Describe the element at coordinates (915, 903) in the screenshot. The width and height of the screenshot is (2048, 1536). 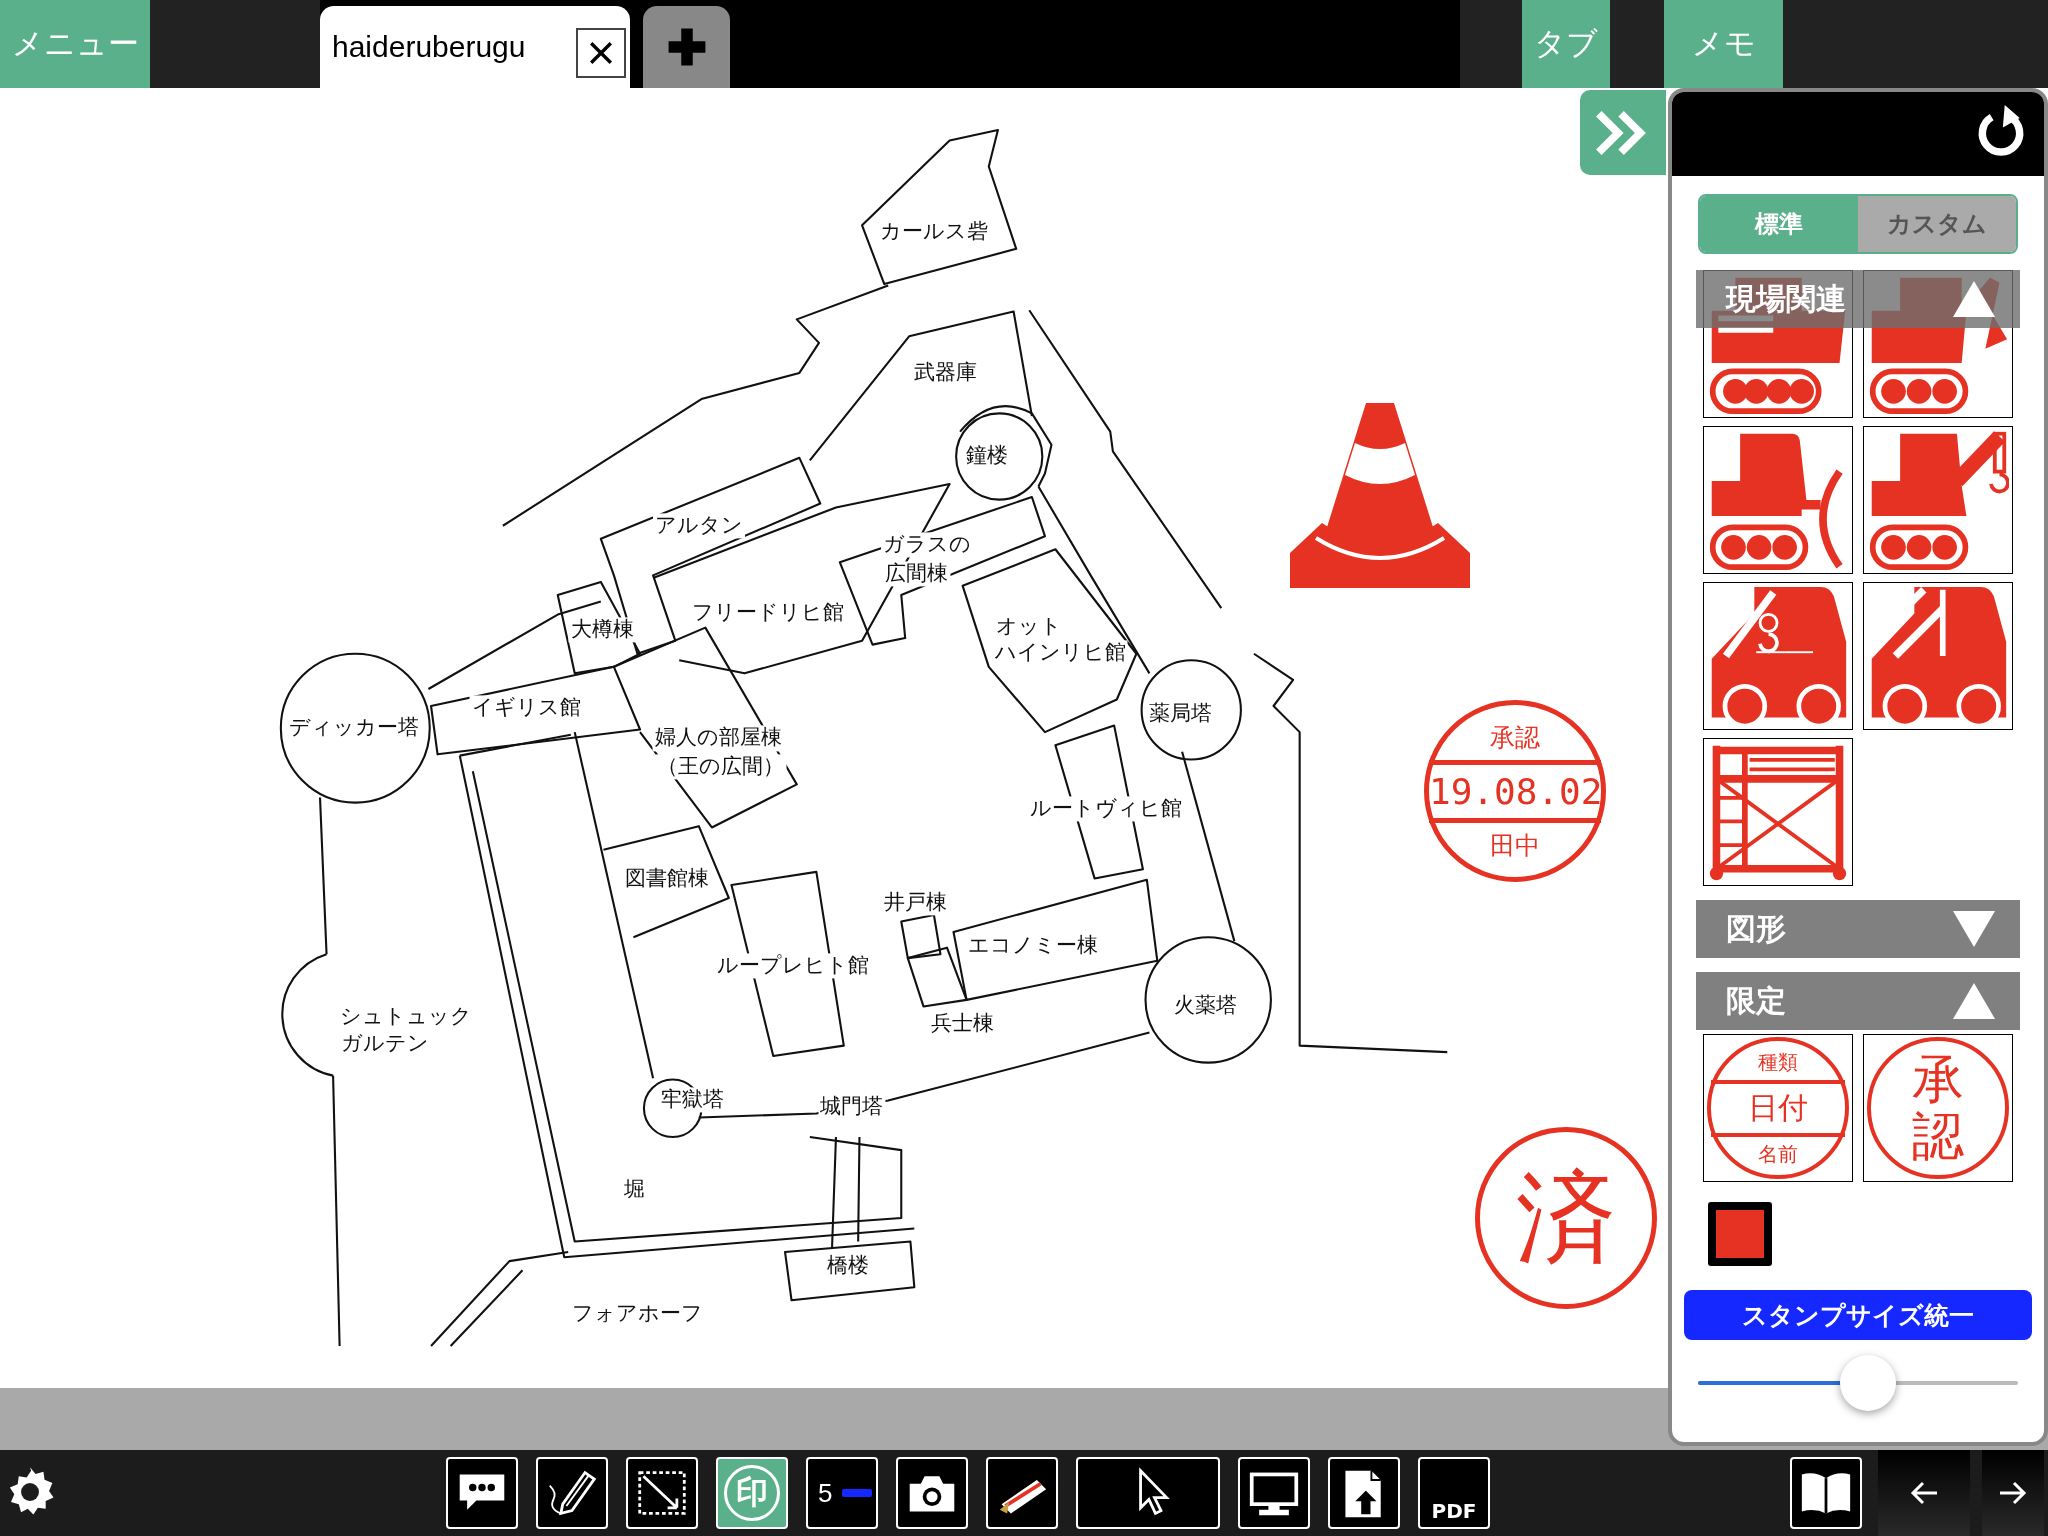
I see `map-label: 井戸棟` at that location.